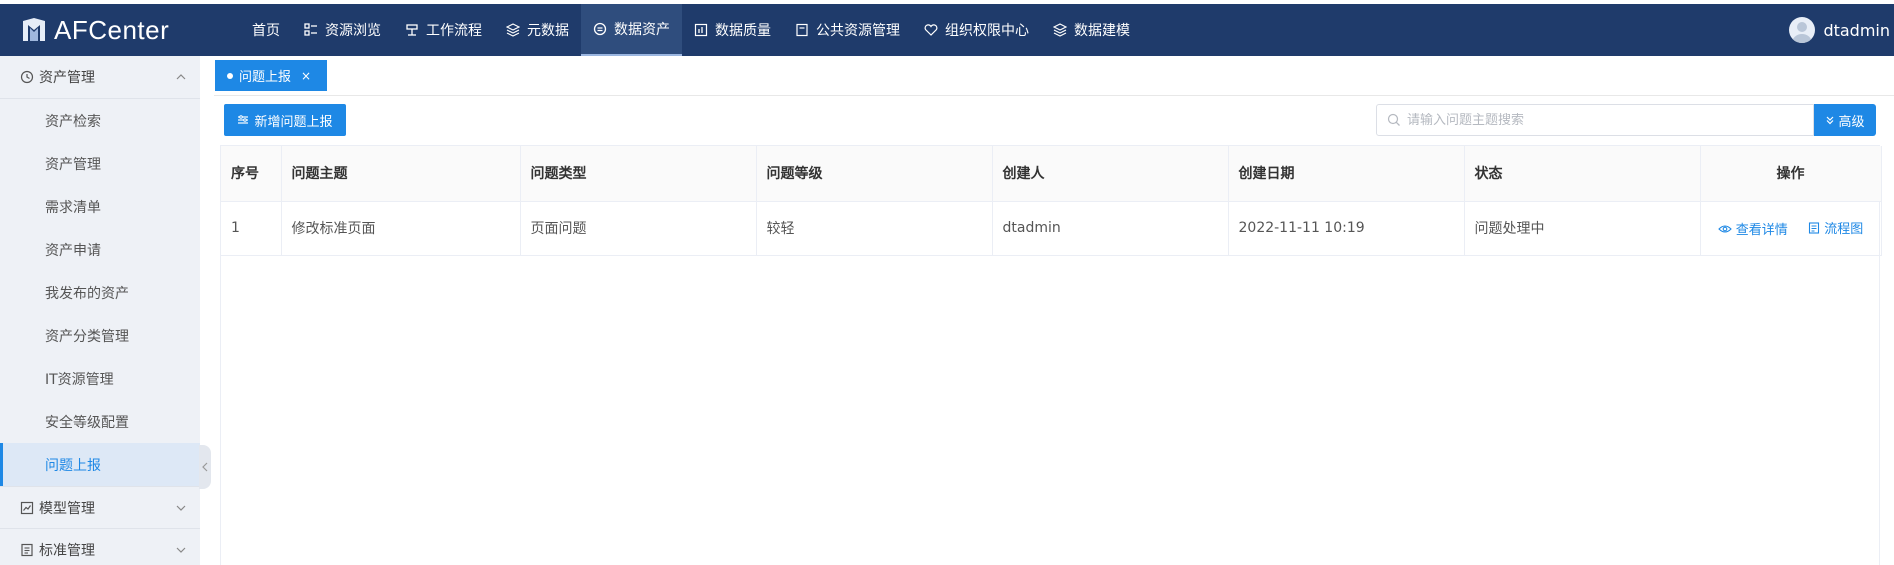  Describe the element at coordinates (353, 31) in the screenshot. I see `nav-resource-browse-label: 资源浏览` at that location.